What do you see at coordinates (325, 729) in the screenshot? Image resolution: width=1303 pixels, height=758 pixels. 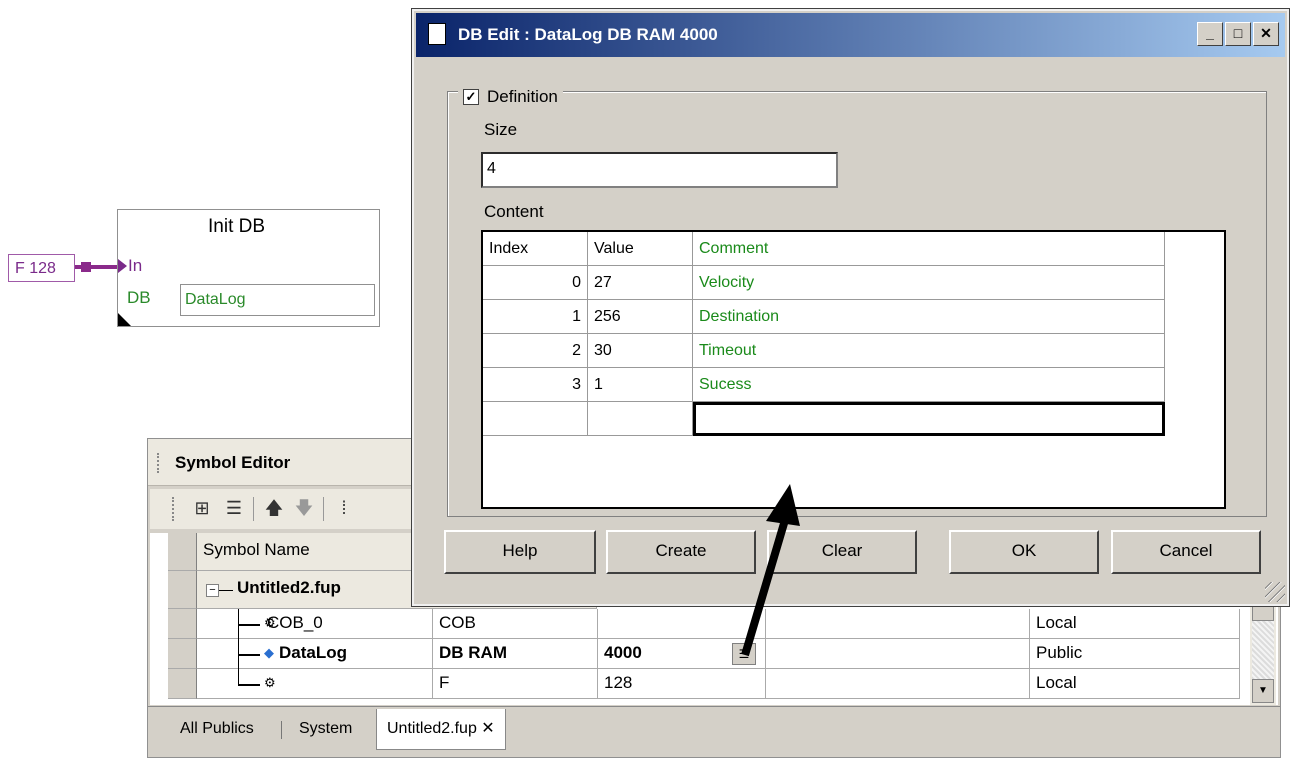 I see `tab-system: System` at bounding box center [325, 729].